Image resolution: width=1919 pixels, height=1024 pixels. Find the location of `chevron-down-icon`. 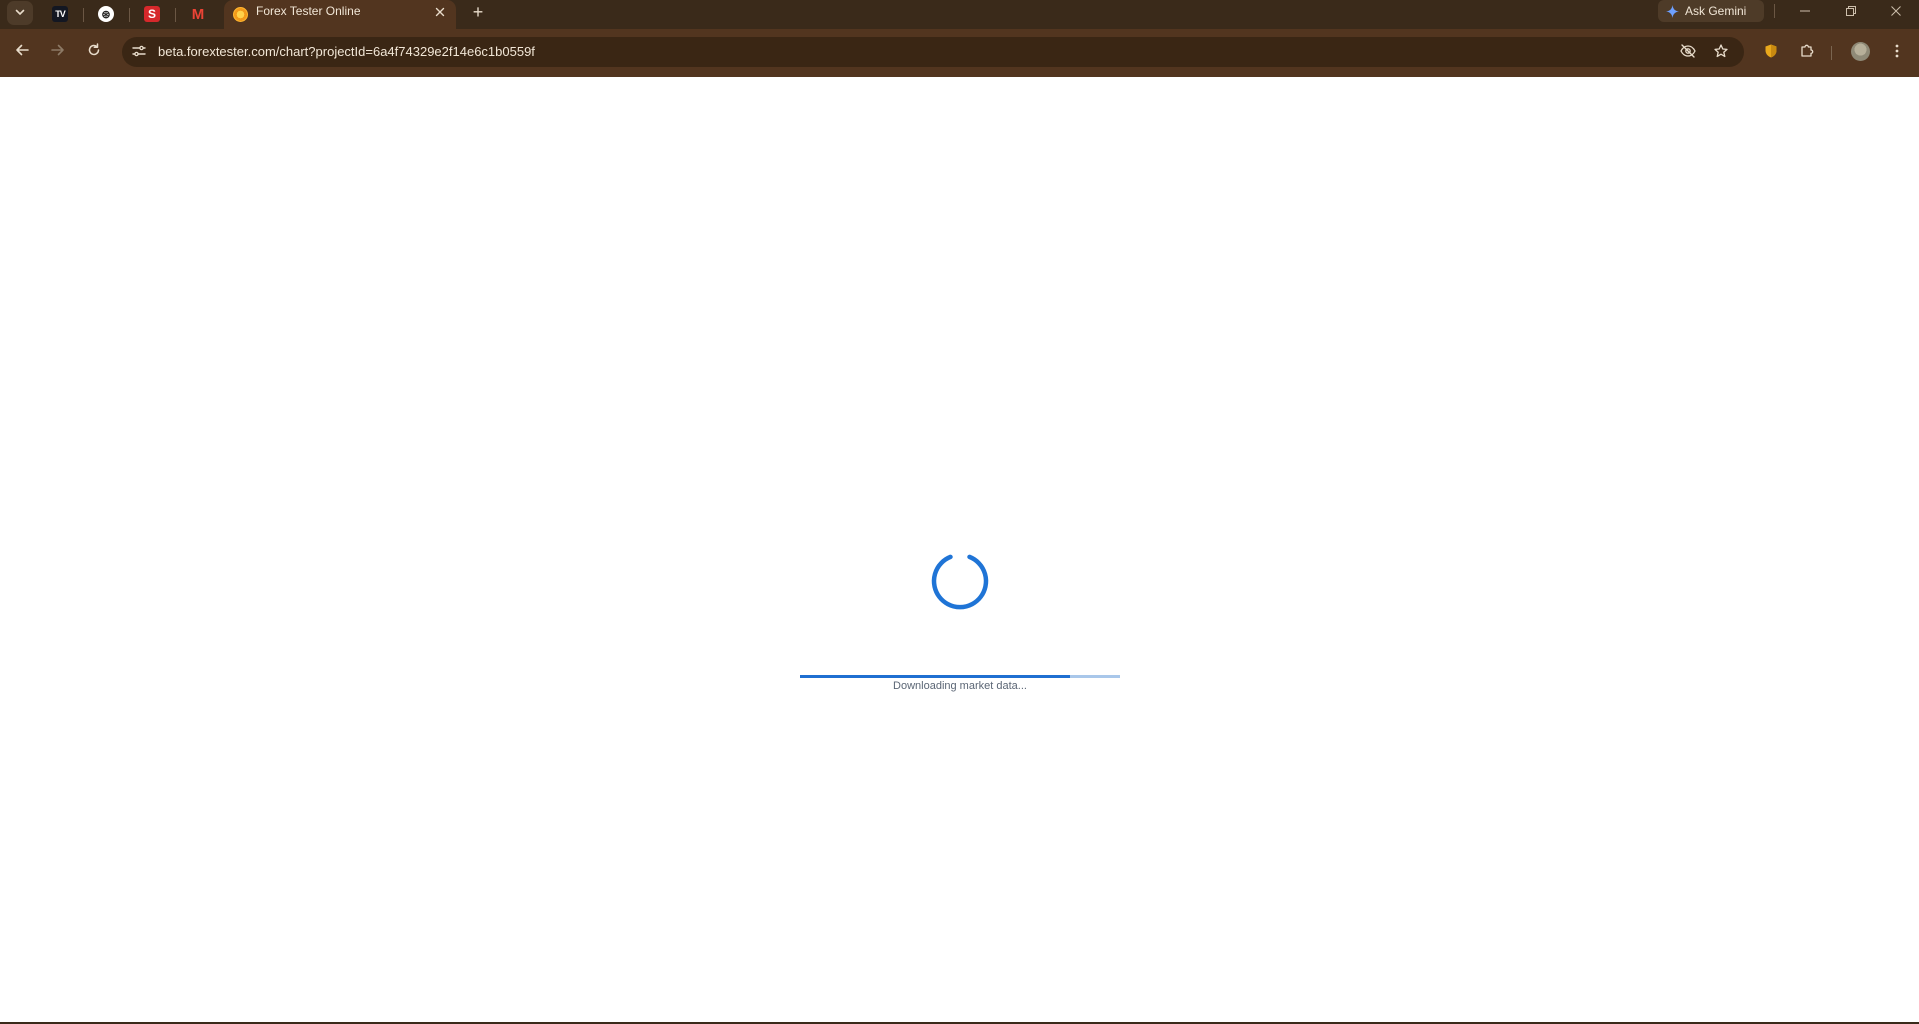

chevron-down-icon is located at coordinates (20, 13).